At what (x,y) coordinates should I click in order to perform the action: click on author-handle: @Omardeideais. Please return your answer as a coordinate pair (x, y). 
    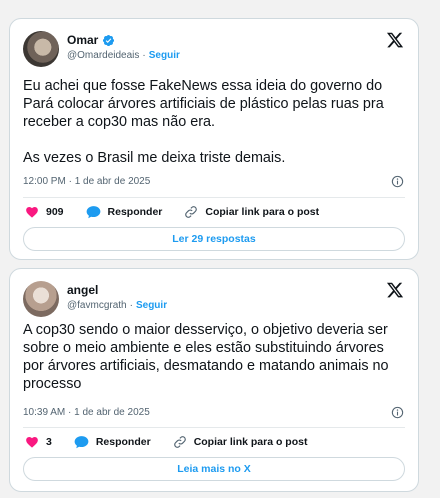
    Looking at the image, I should click on (103, 55).